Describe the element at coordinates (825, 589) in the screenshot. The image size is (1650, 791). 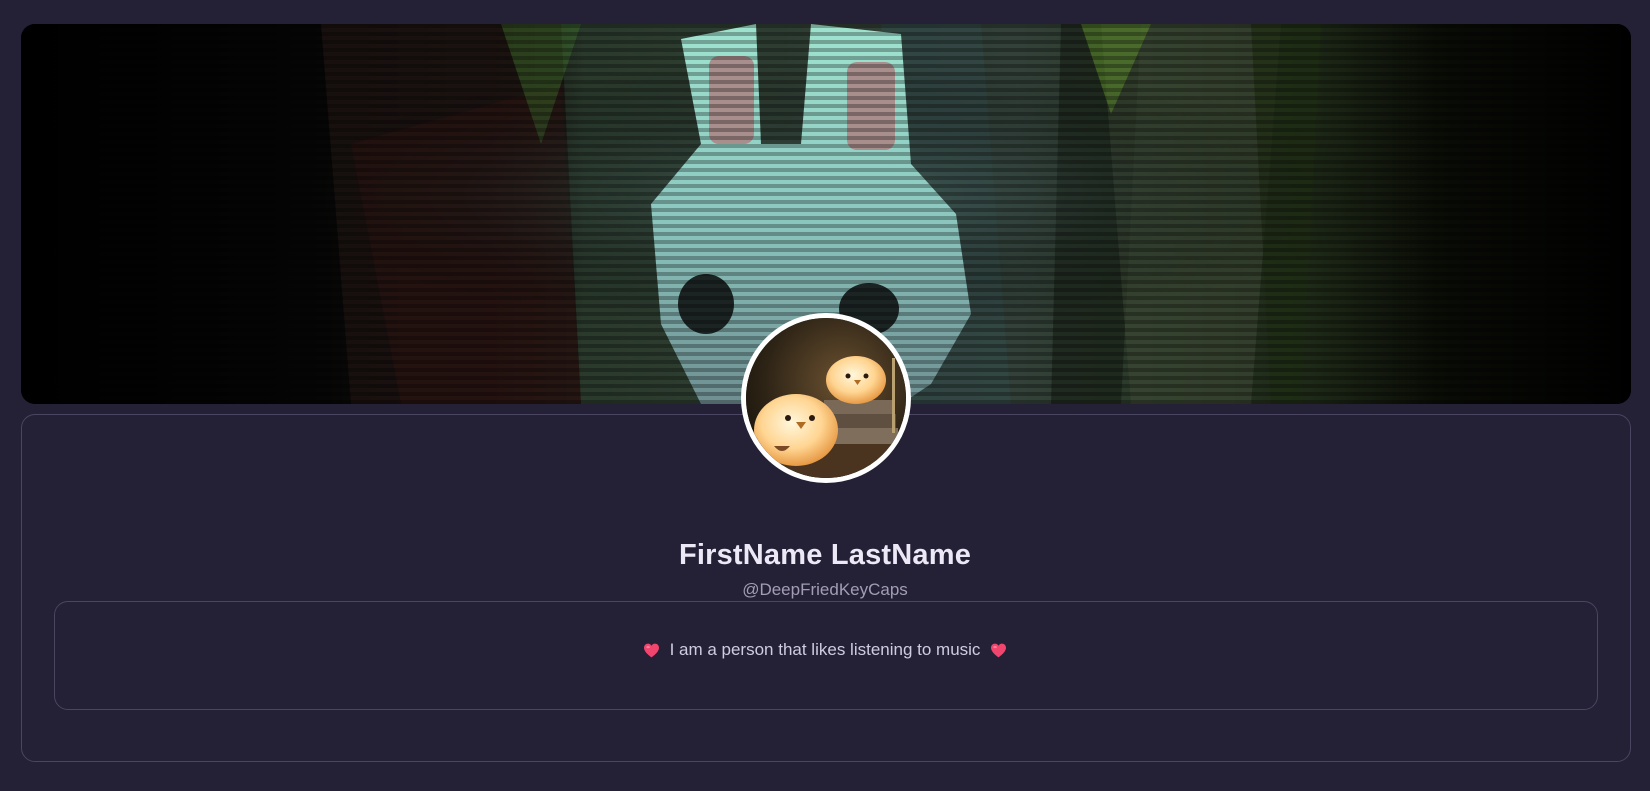
I see `profile-username: @DeepFriedKeyCaps` at that location.